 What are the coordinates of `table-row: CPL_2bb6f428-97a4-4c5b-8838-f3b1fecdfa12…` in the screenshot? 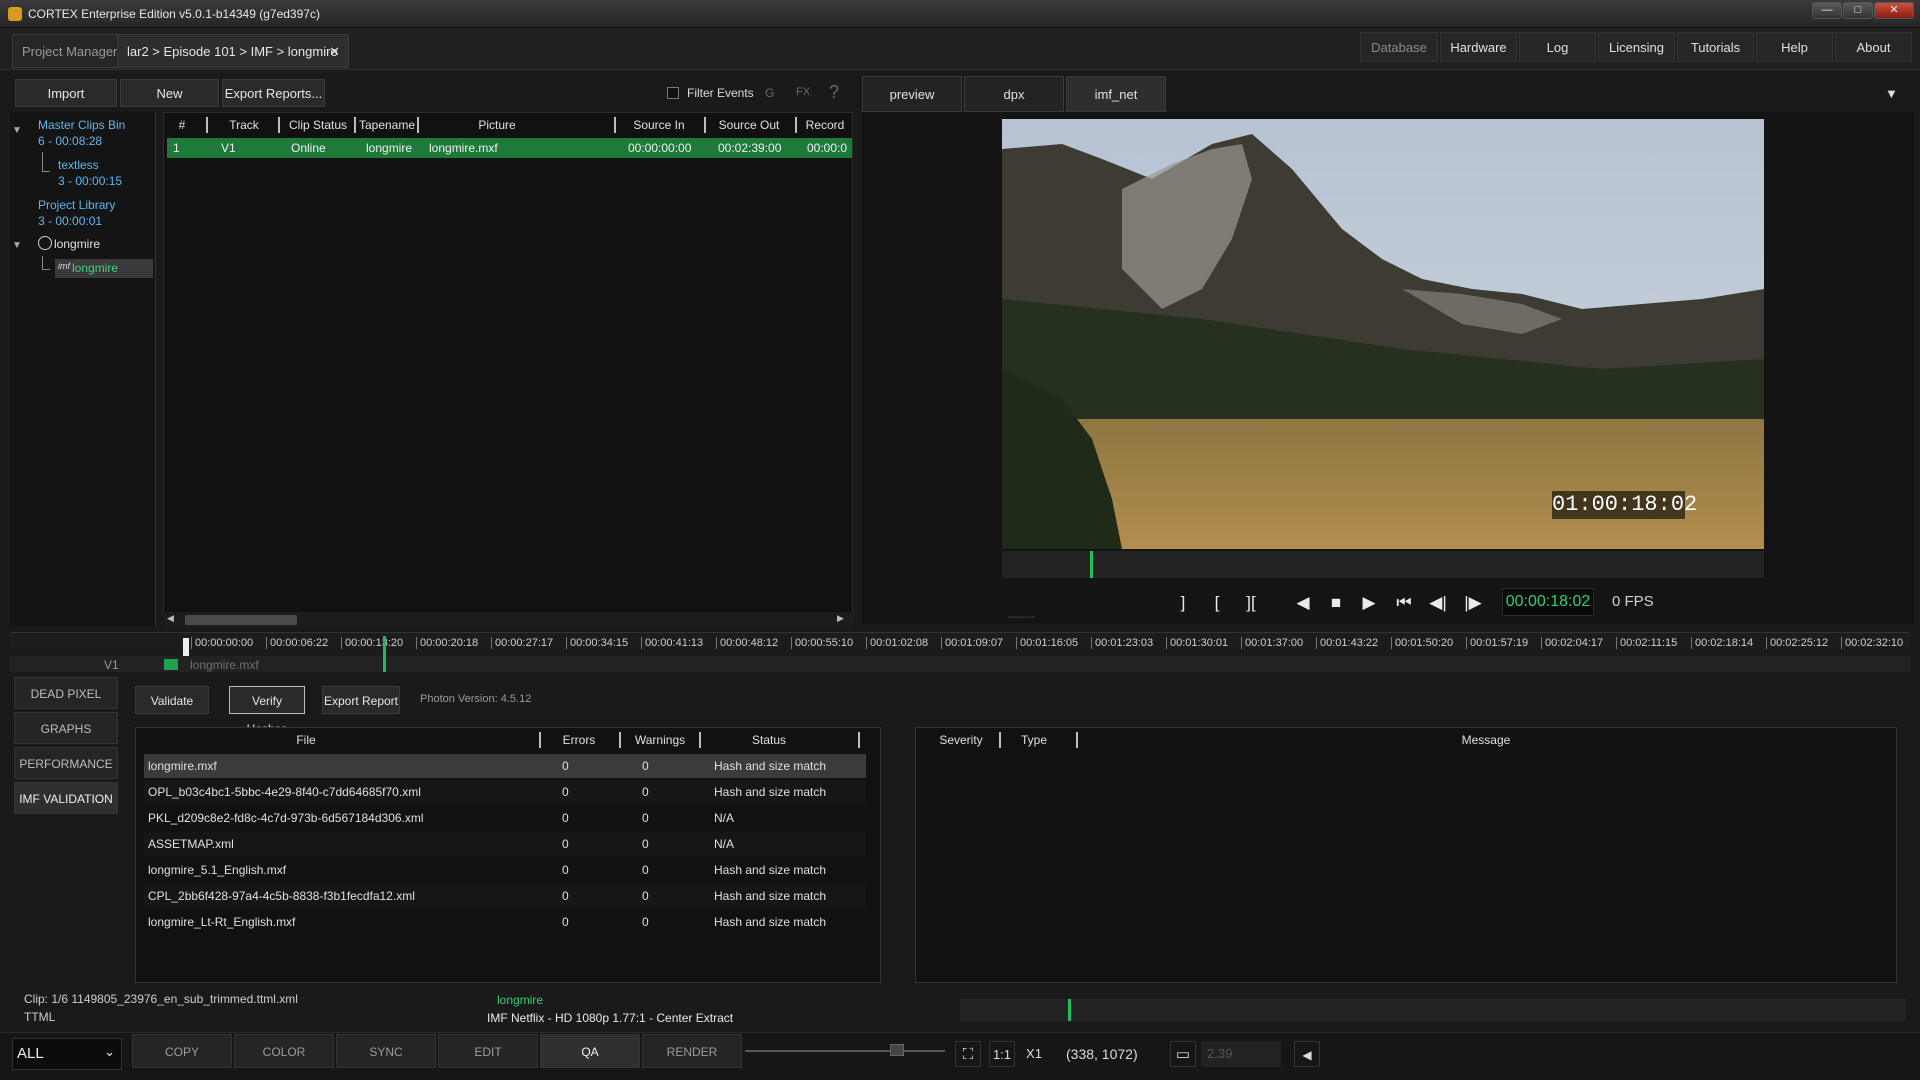 It's located at (505, 896).